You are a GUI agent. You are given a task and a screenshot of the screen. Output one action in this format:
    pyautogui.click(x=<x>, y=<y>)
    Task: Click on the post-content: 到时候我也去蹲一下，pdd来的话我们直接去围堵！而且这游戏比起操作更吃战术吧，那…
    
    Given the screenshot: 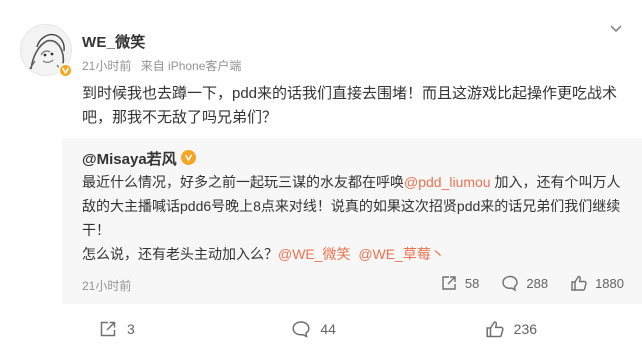 What is the action you would take?
    pyautogui.click(x=350, y=105)
    